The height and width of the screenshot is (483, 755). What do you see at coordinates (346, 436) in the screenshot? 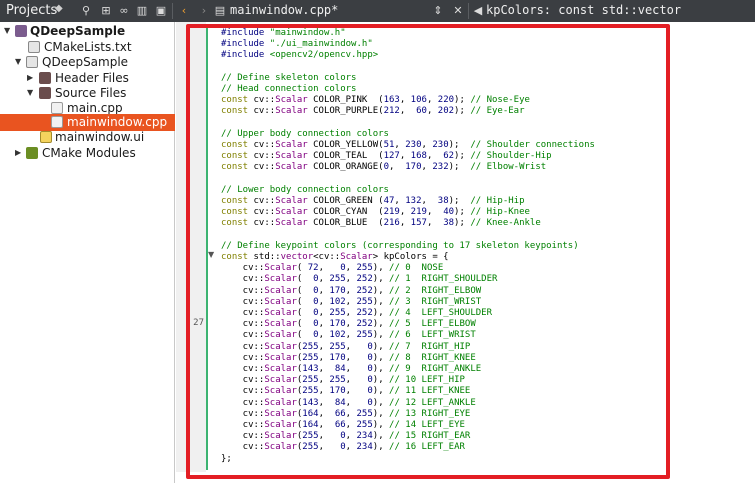
I see `code-line: cv::Scalar(255, 0, 234), // 15 RIGHT_EAR` at bounding box center [346, 436].